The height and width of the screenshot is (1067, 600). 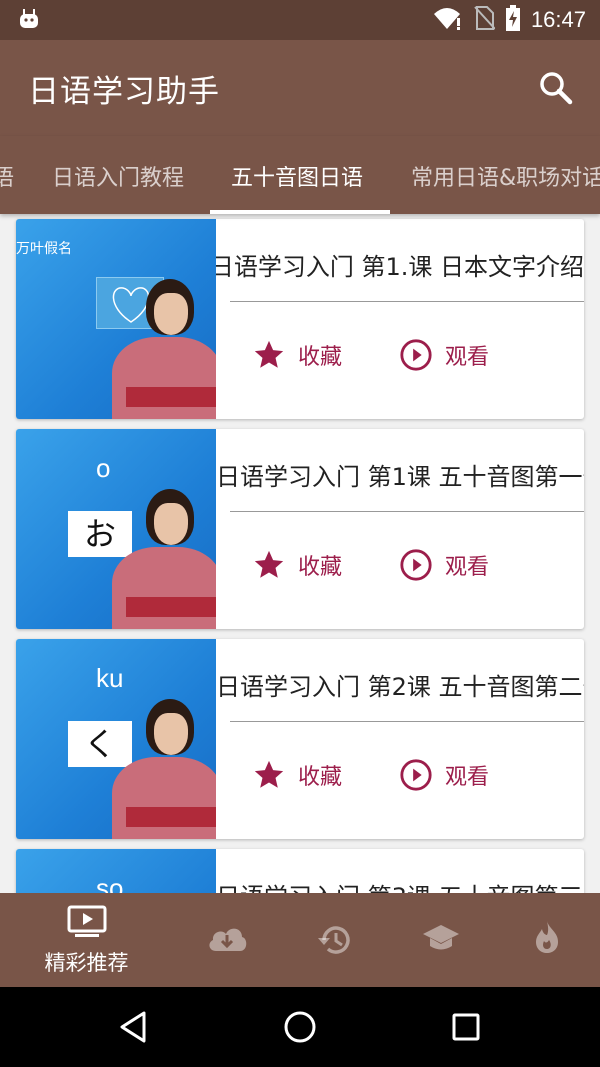 I want to click on video-title: 日语学习入门 第2课 五十音图第二部分, so click(x=400, y=687).